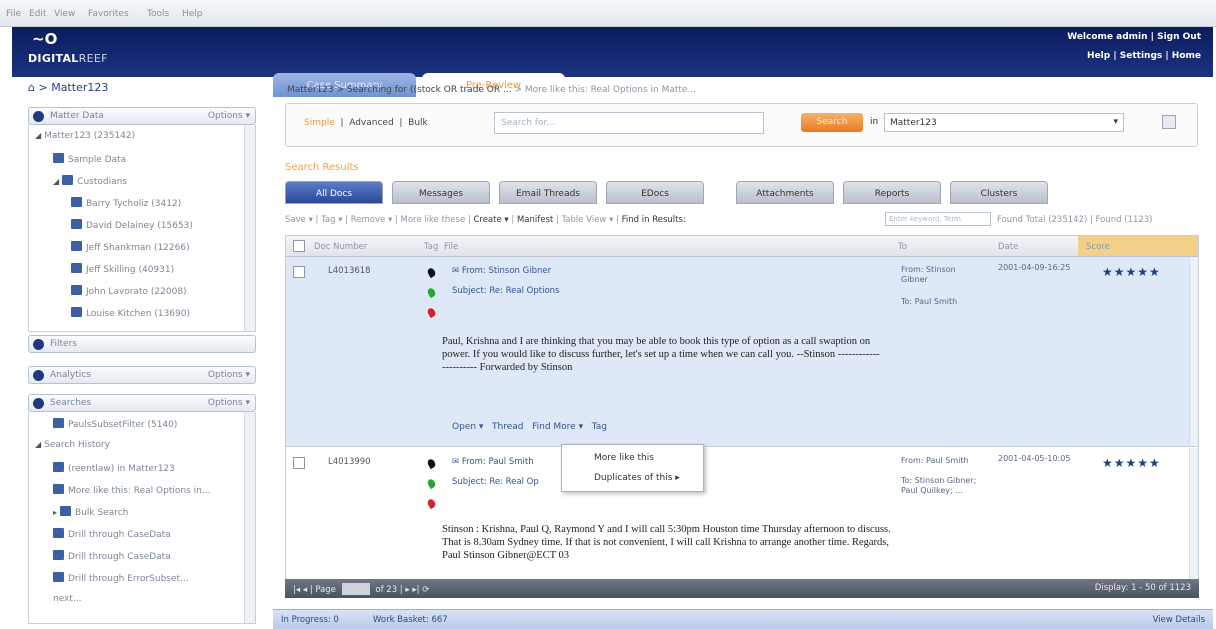 The height and width of the screenshot is (629, 1216). Describe the element at coordinates (493, 462) in the screenshot. I see `email-from: ✉ From: Paul Smith` at that location.